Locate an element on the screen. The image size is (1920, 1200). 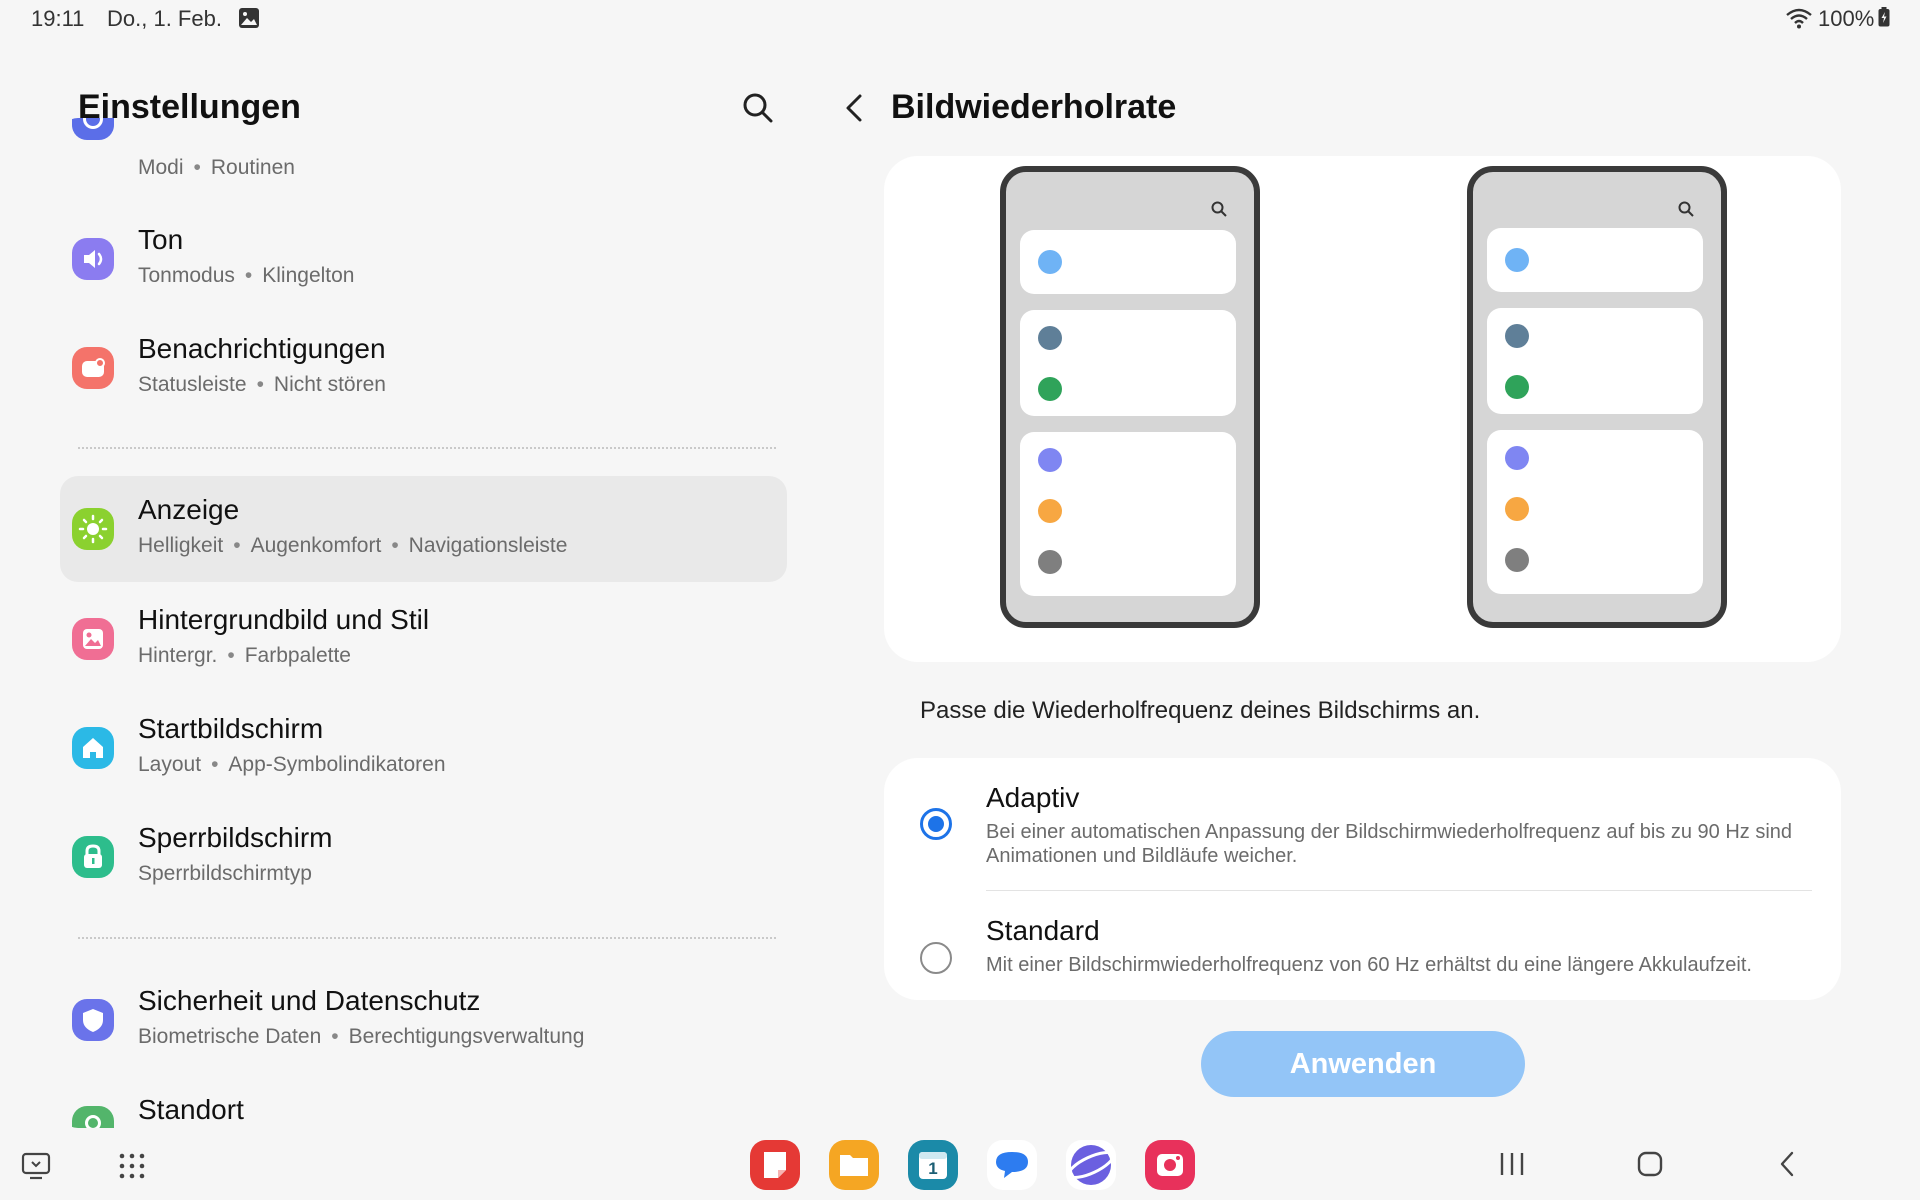
menu-item-subtitle: Modi • Routinen is located at coordinates (216, 167).